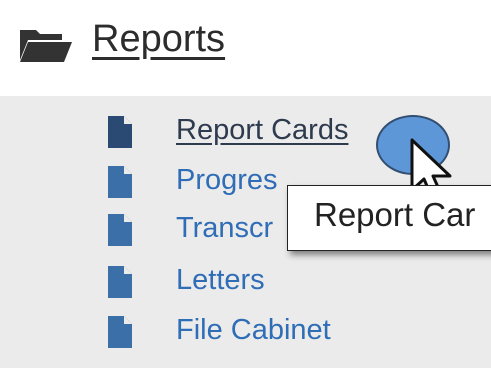 The width and height of the screenshot is (491, 368). What do you see at coordinates (395, 214) in the screenshot?
I see `tooltip-text: Report Car` at bounding box center [395, 214].